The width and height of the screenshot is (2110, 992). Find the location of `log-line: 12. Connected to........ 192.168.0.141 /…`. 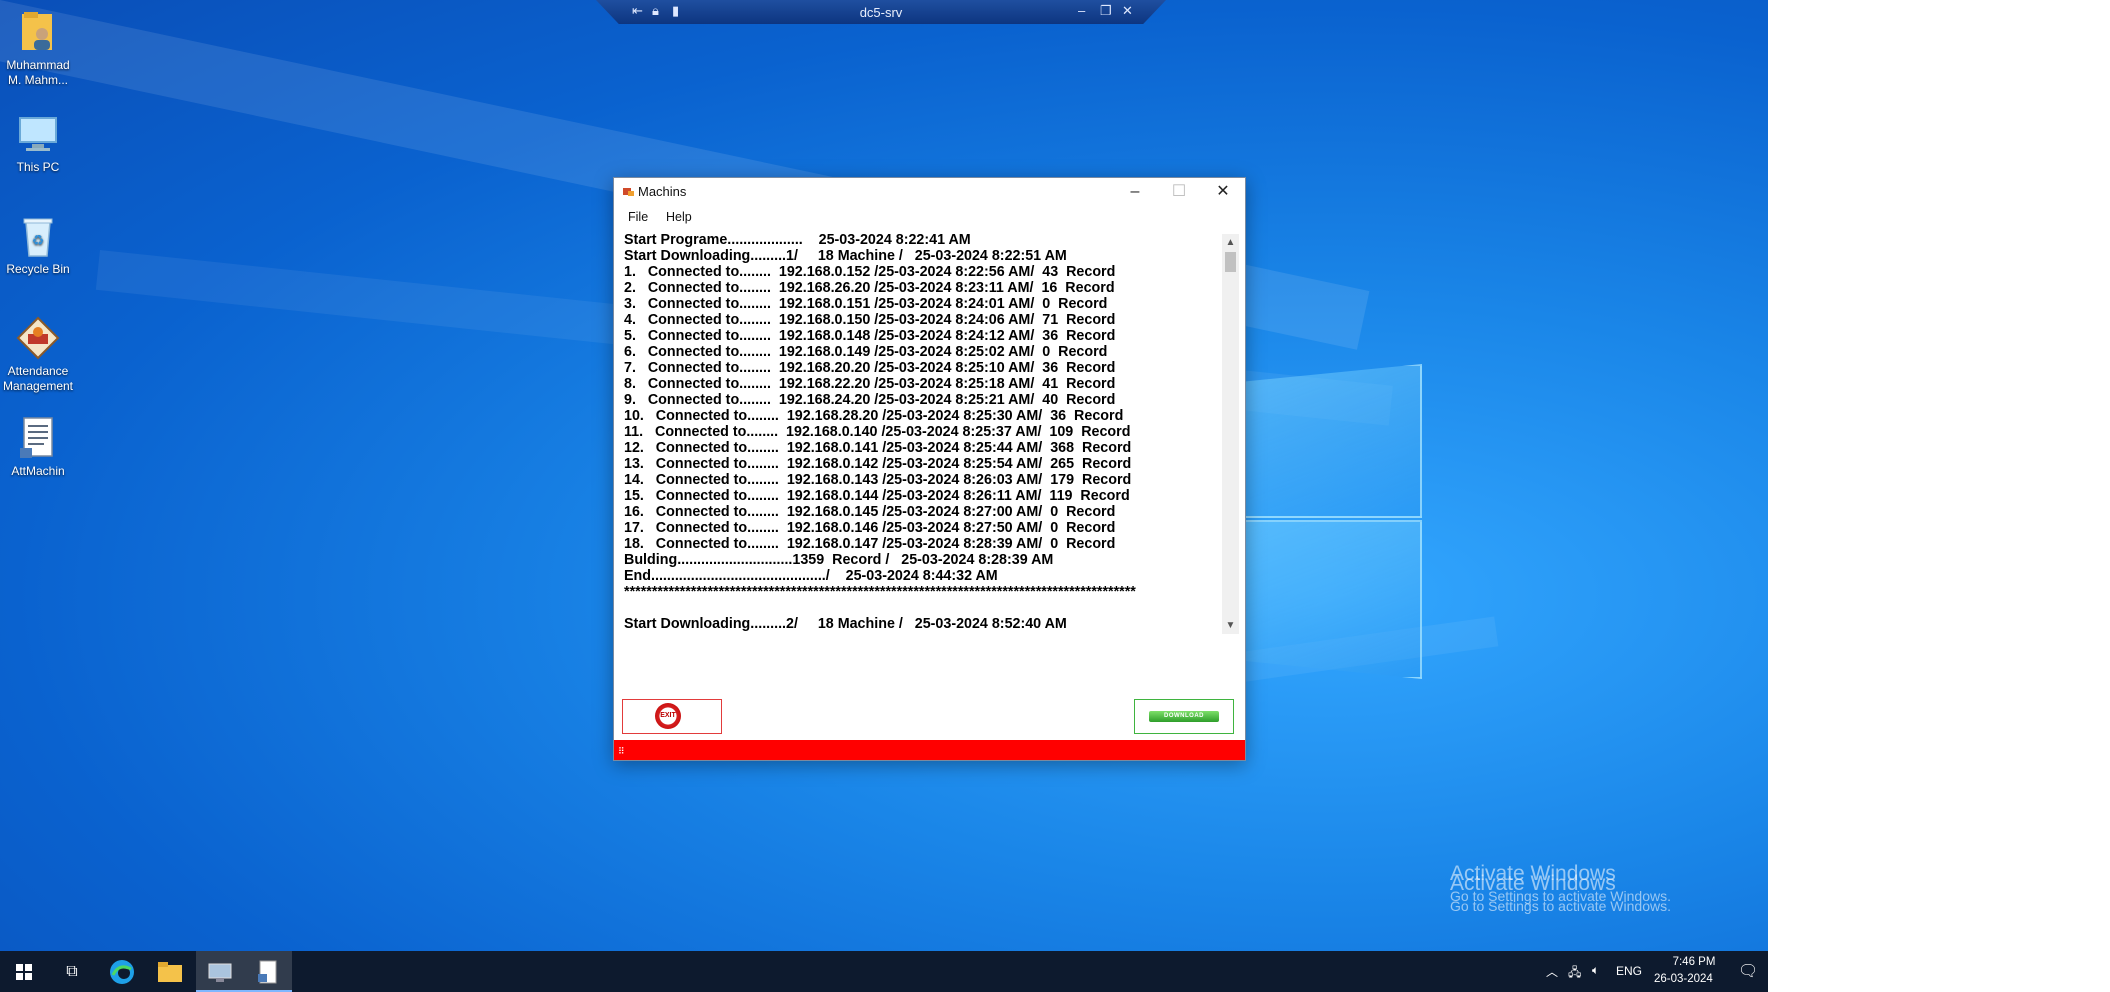

log-line: 12. Connected to........ 192.168.0.141 /… is located at coordinates (878, 448).